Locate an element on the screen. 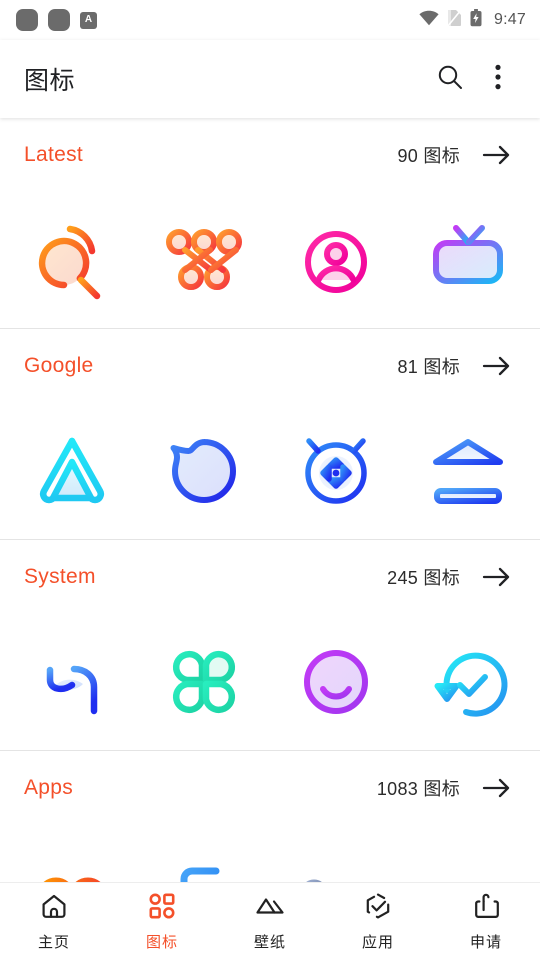 The width and height of the screenshot is (540, 960). nav-label: 申请 is located at coordinates (485, 942).